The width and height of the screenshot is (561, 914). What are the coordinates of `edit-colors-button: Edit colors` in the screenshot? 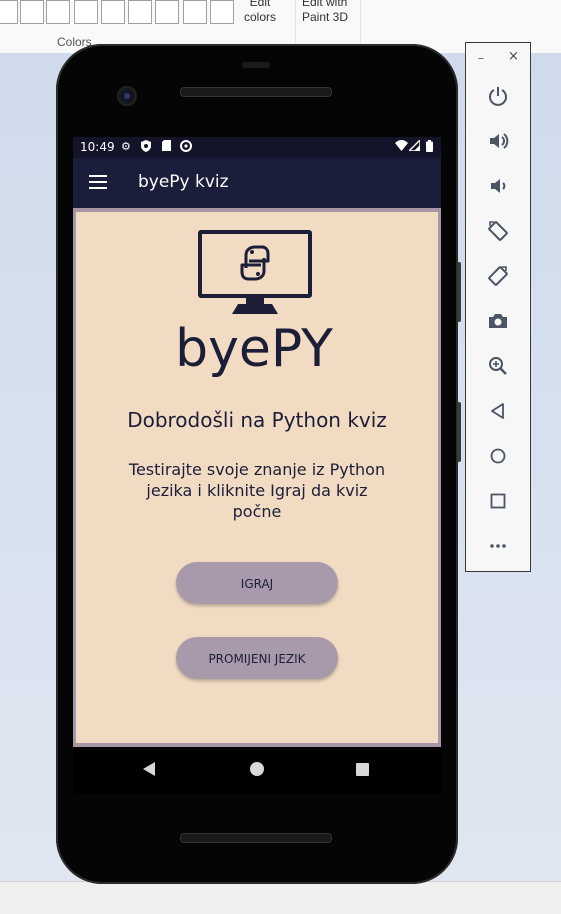 It's located at (260, 12).